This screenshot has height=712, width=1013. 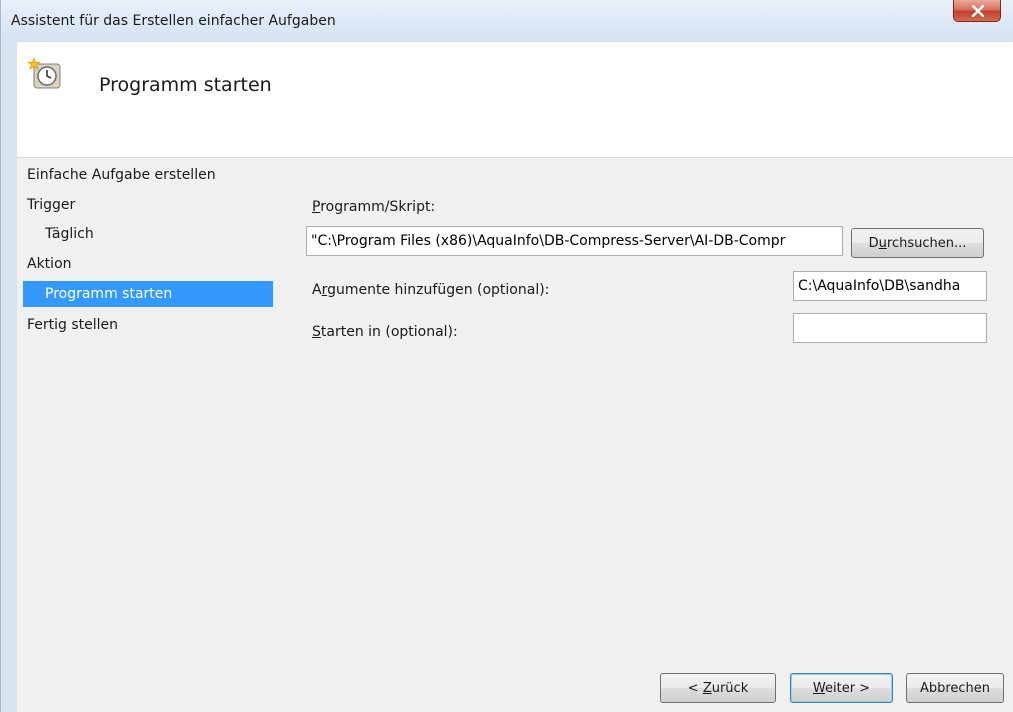 I want to click on nav-step-action: Aktion, so click(x=49, y=264).